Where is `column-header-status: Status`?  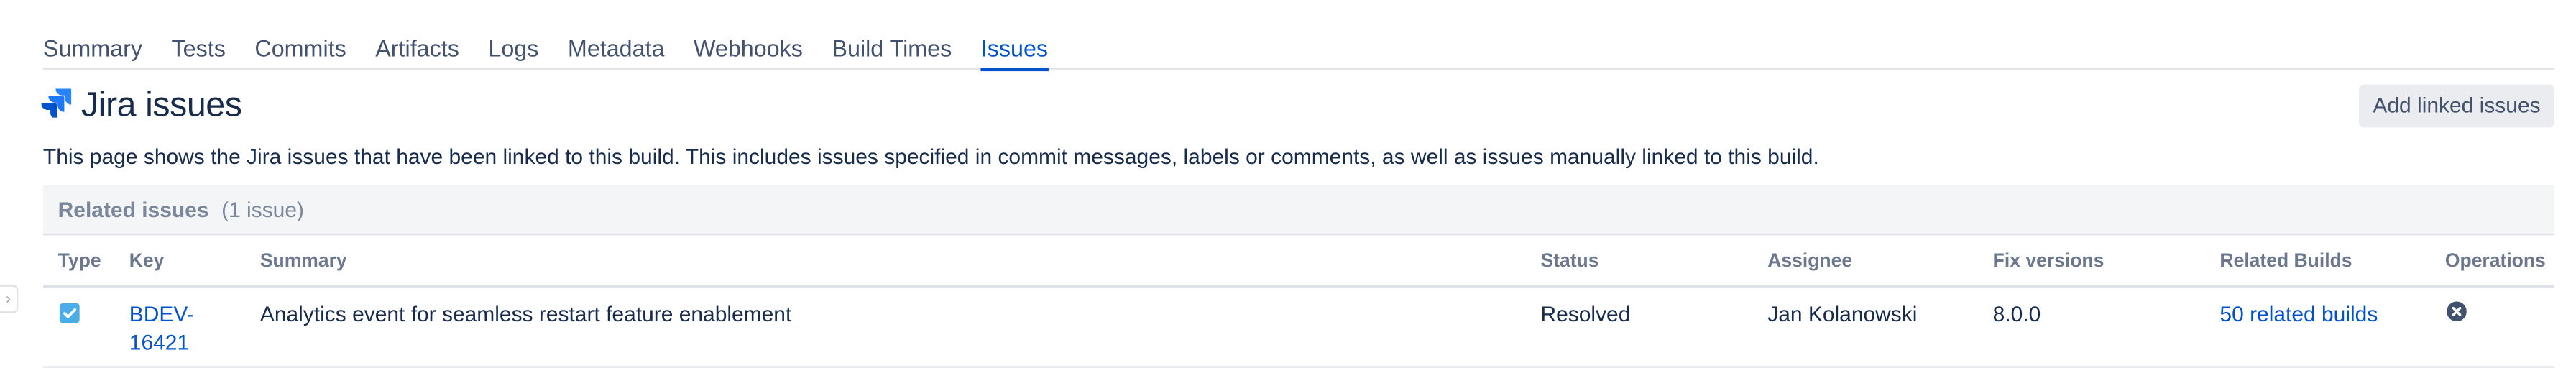 column-header-status: Status is located at coordinates (1569, 262).